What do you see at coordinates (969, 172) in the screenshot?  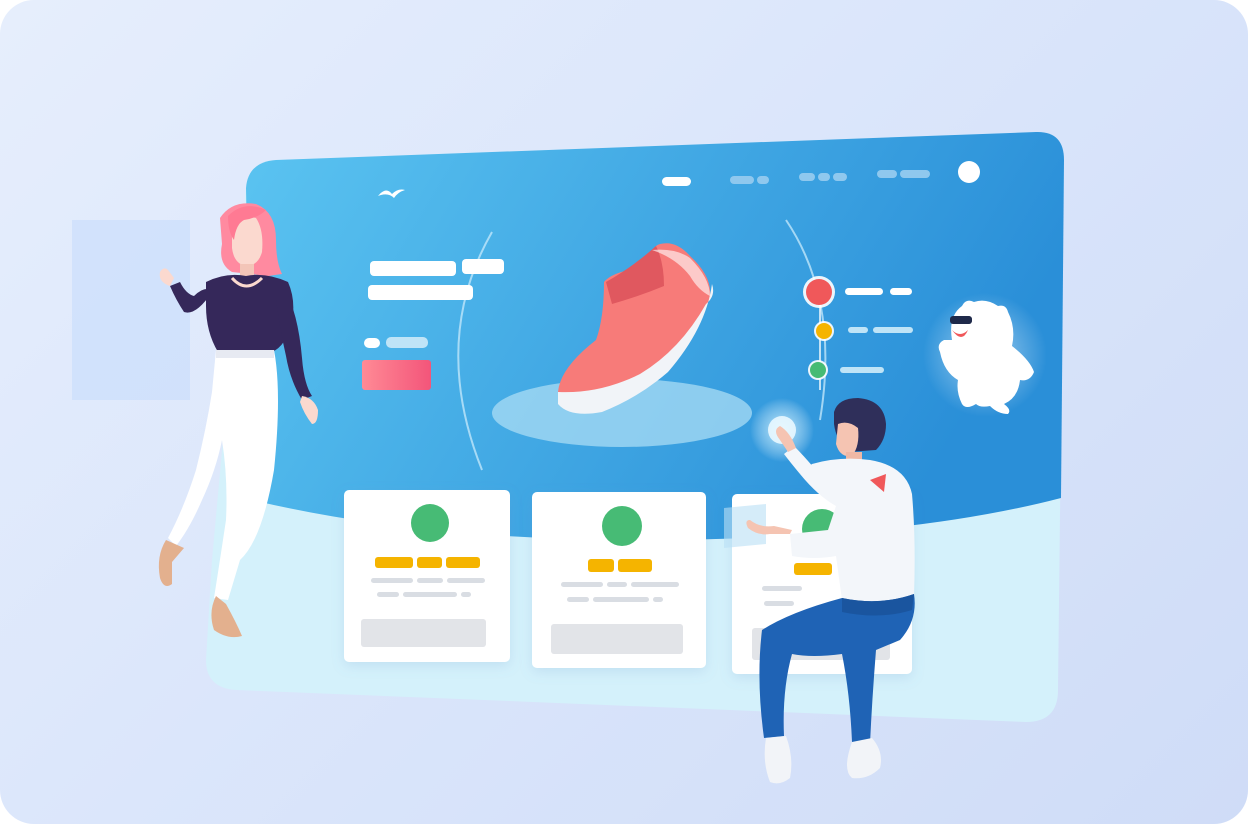 I see `profile-circle-icon` at bounding box center [969, 172].